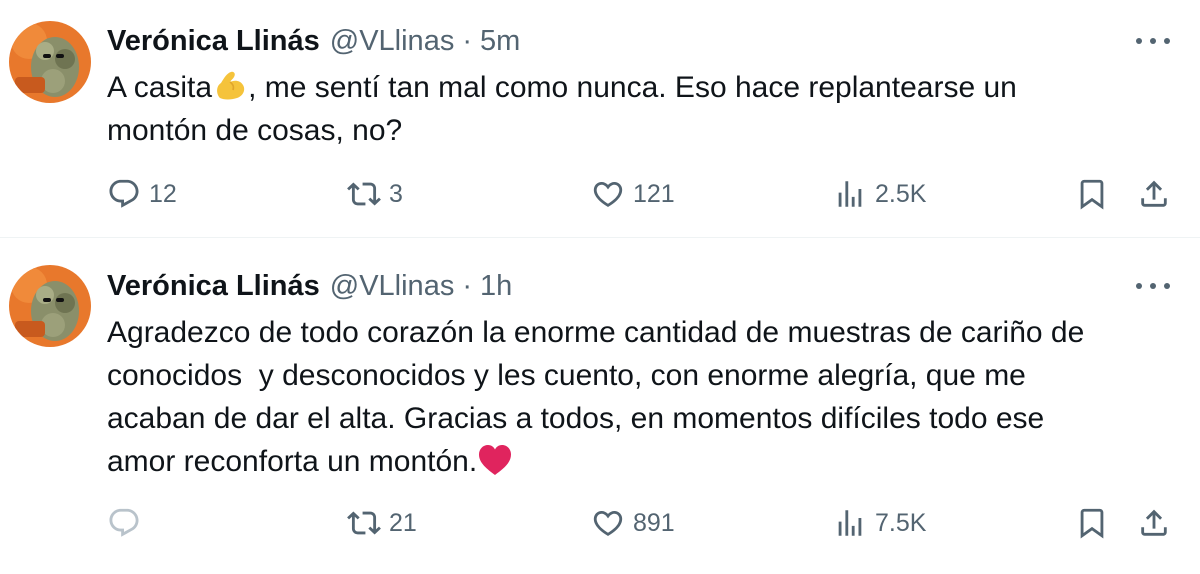  Describe the element at coordinates (496, 286) in the screenshot. I see `timestamp: 1h` at that location.